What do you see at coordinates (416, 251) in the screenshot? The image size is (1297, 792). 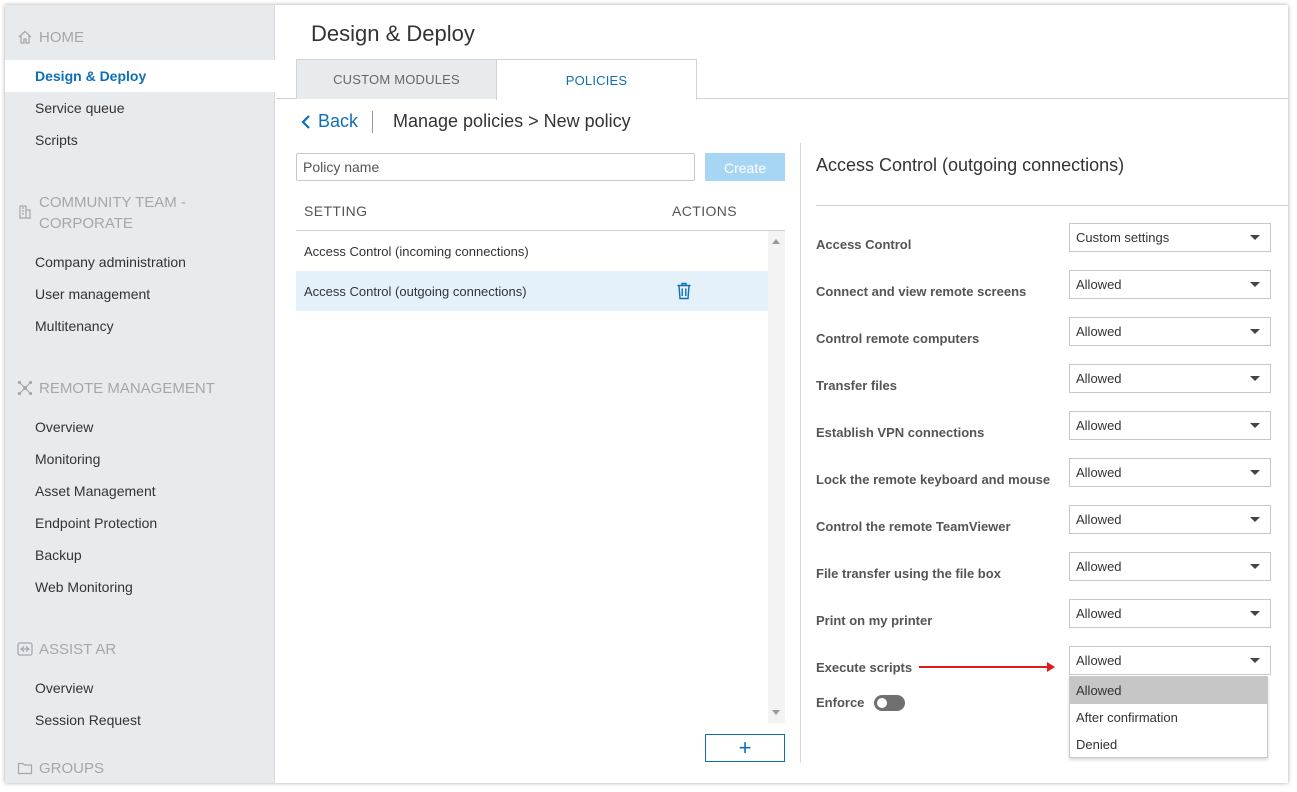 I see `settings-row-label: Access Control (incoming connections)` at bounding box center [416, 251].